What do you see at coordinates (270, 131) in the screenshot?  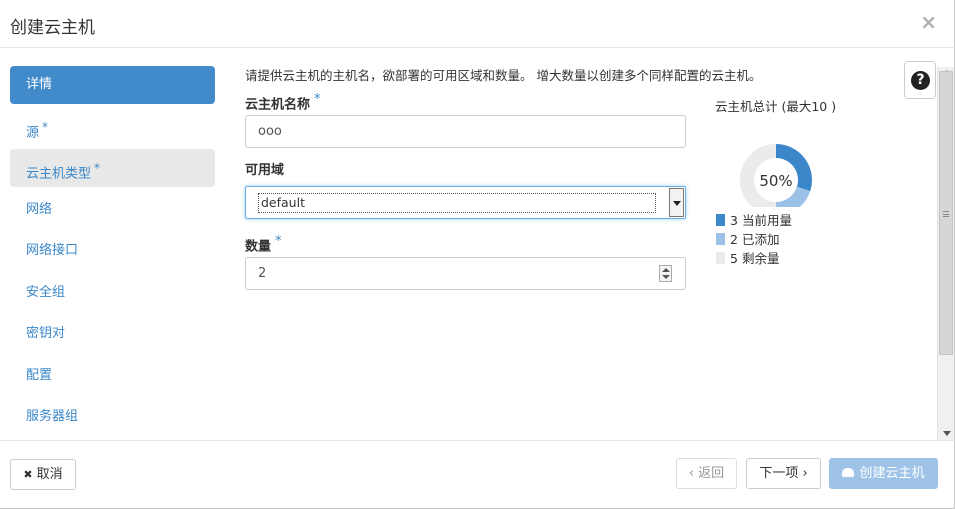 I see `instance-name-value: ooo` at bounding box center [270, 131].